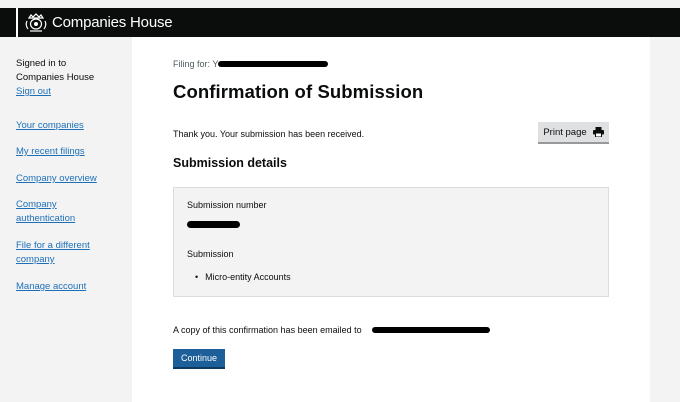  What do you see at coordinates (227, 205) in the screenshot?
I see `submission-number-label: Submission number` at bounding box center [227, 205].